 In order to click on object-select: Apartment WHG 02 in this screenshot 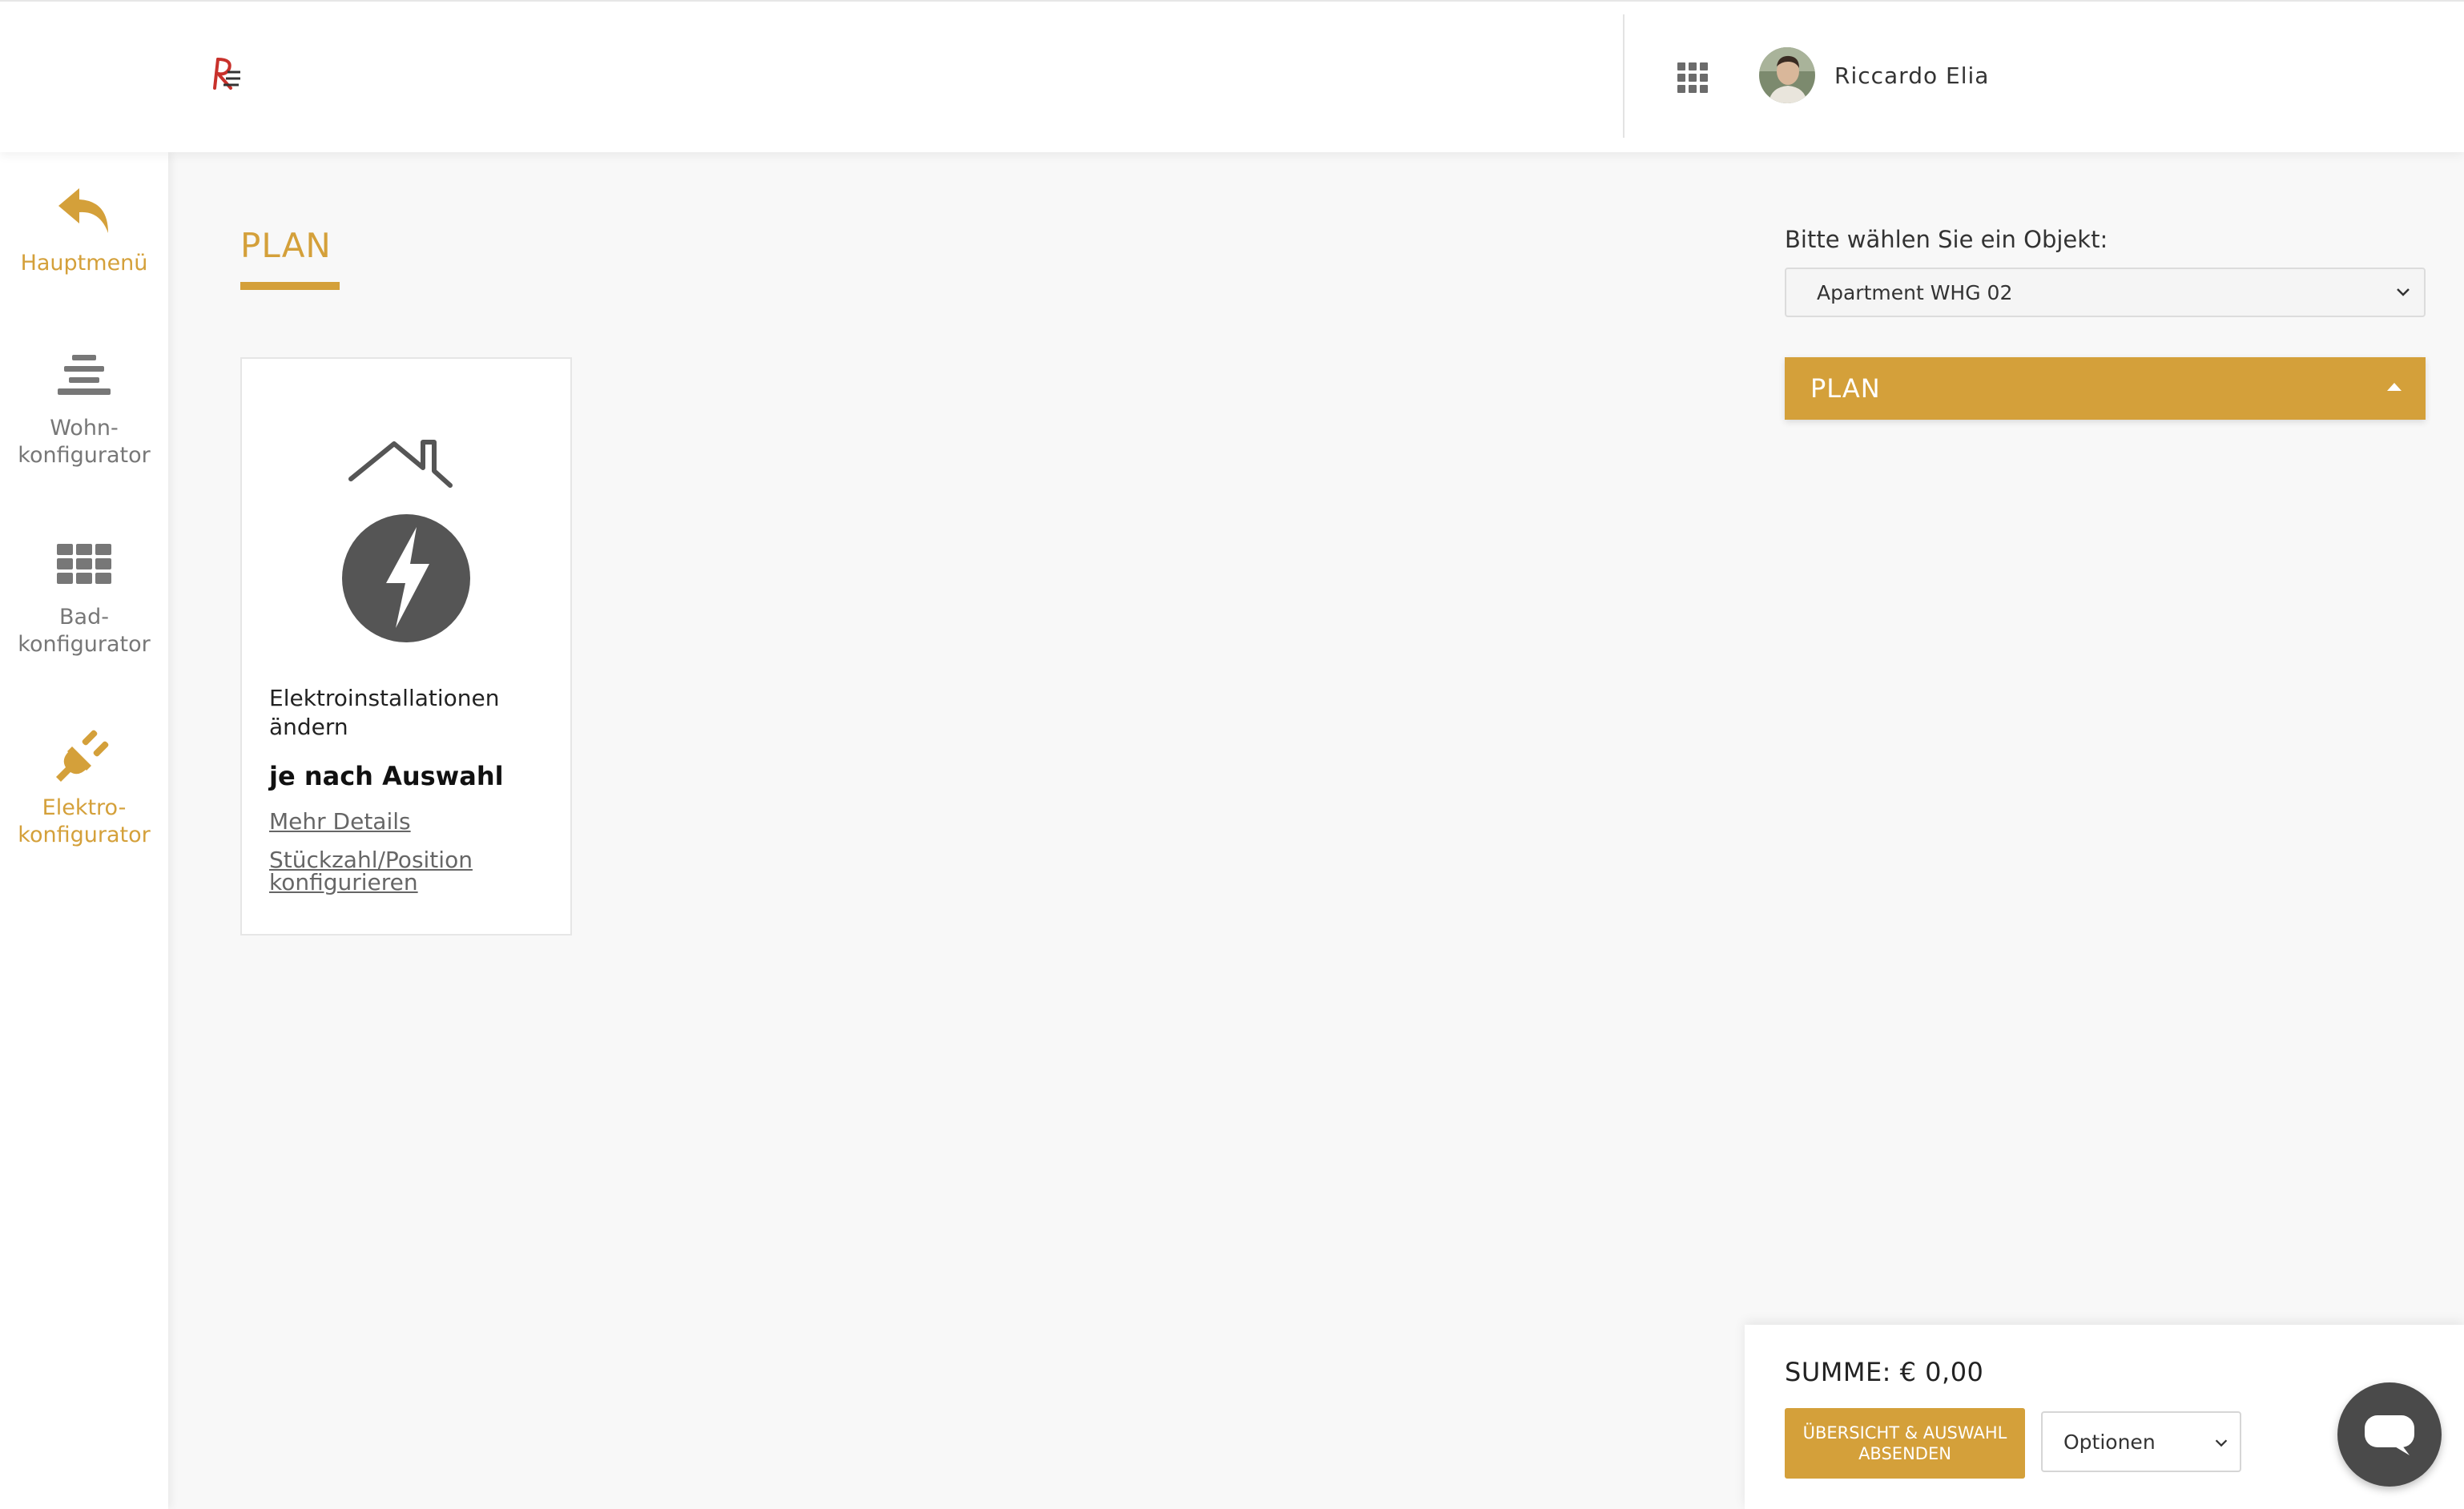, I will do `click(2105, 292)`.